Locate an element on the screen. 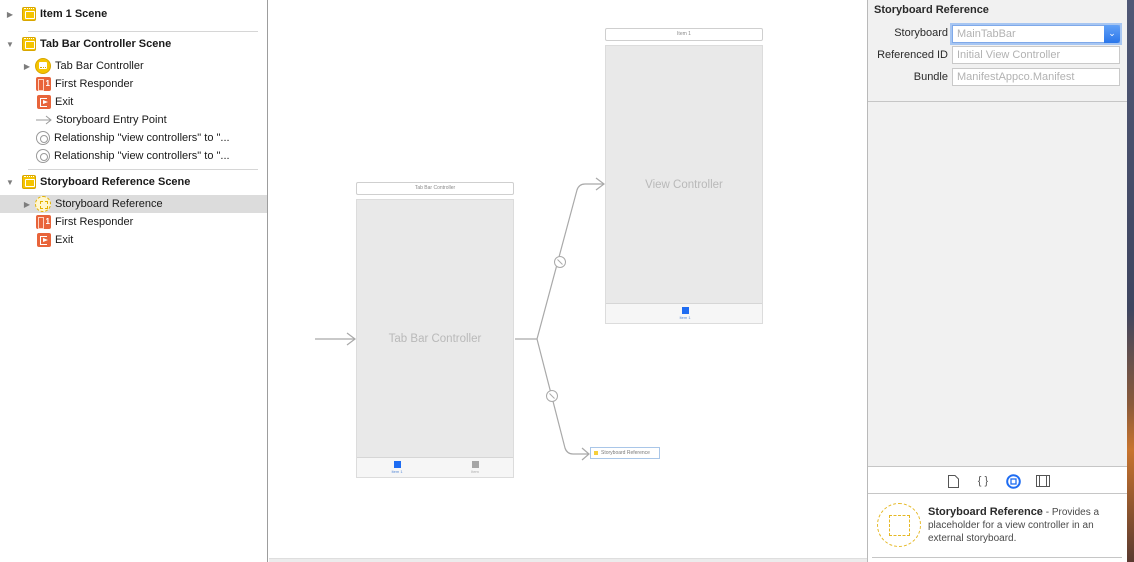 Image resolution: width=1134 pixels, height=562 pixels. outline-item-tab-bar-controller: ▶ Tab Bar Controller is located at coordinates (133, 66).